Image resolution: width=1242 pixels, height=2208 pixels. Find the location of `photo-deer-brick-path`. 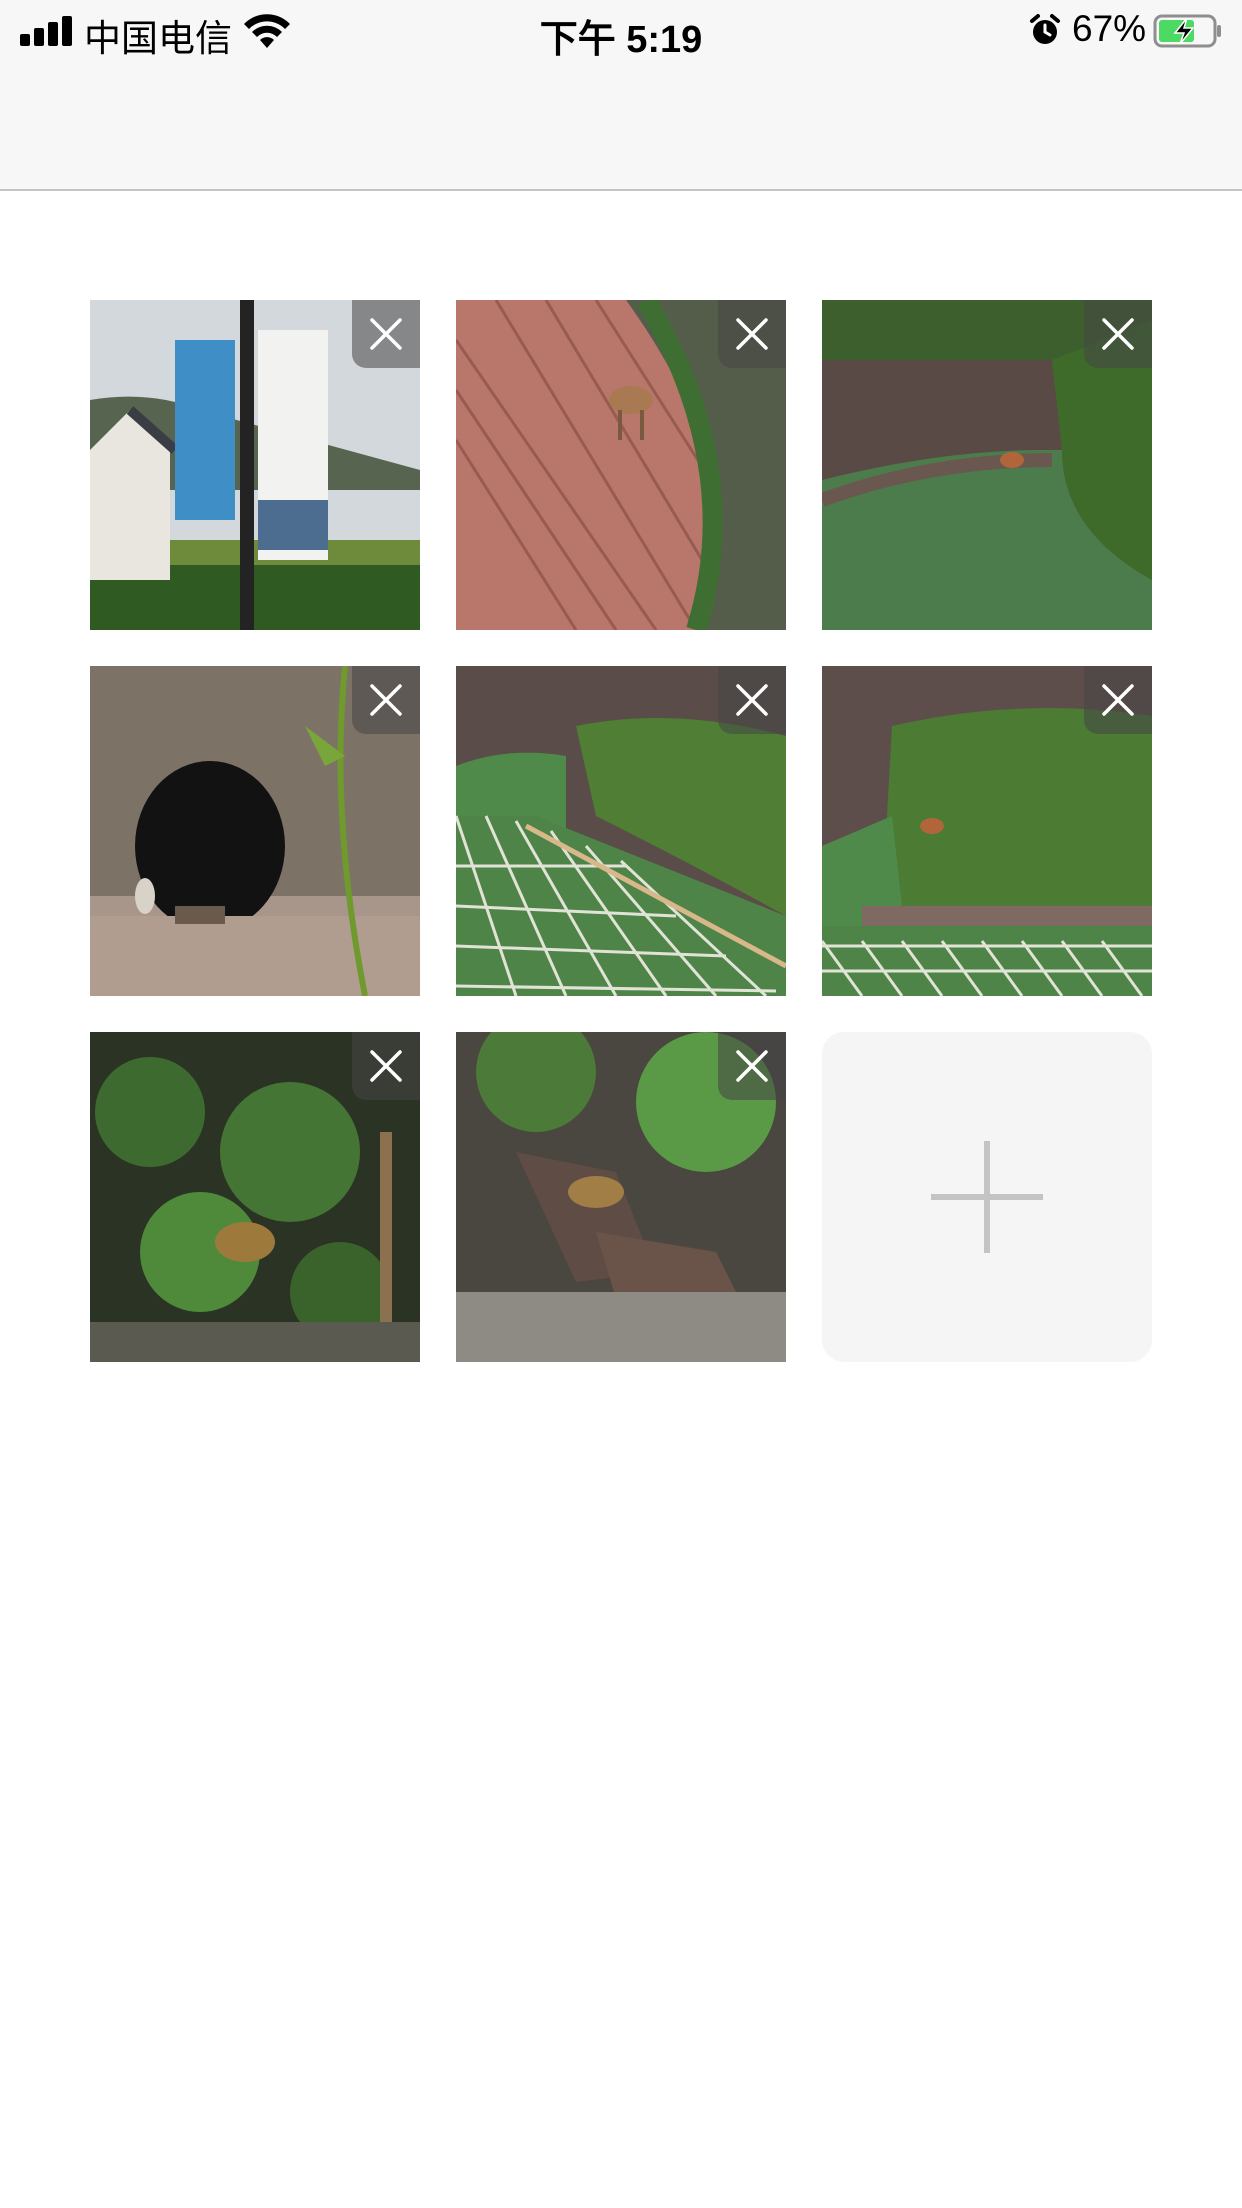

photo-deer-brick-path is located at coordinates (621, 465).